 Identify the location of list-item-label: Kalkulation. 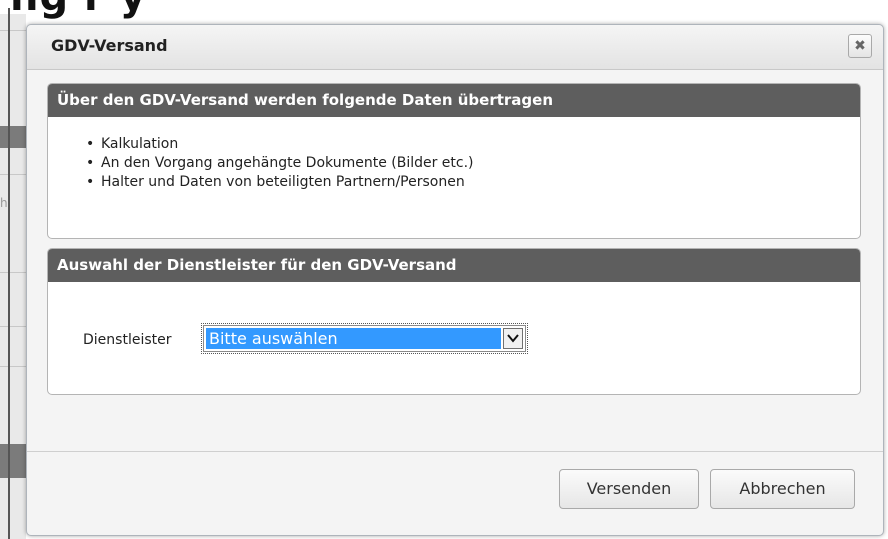
(140, 144).